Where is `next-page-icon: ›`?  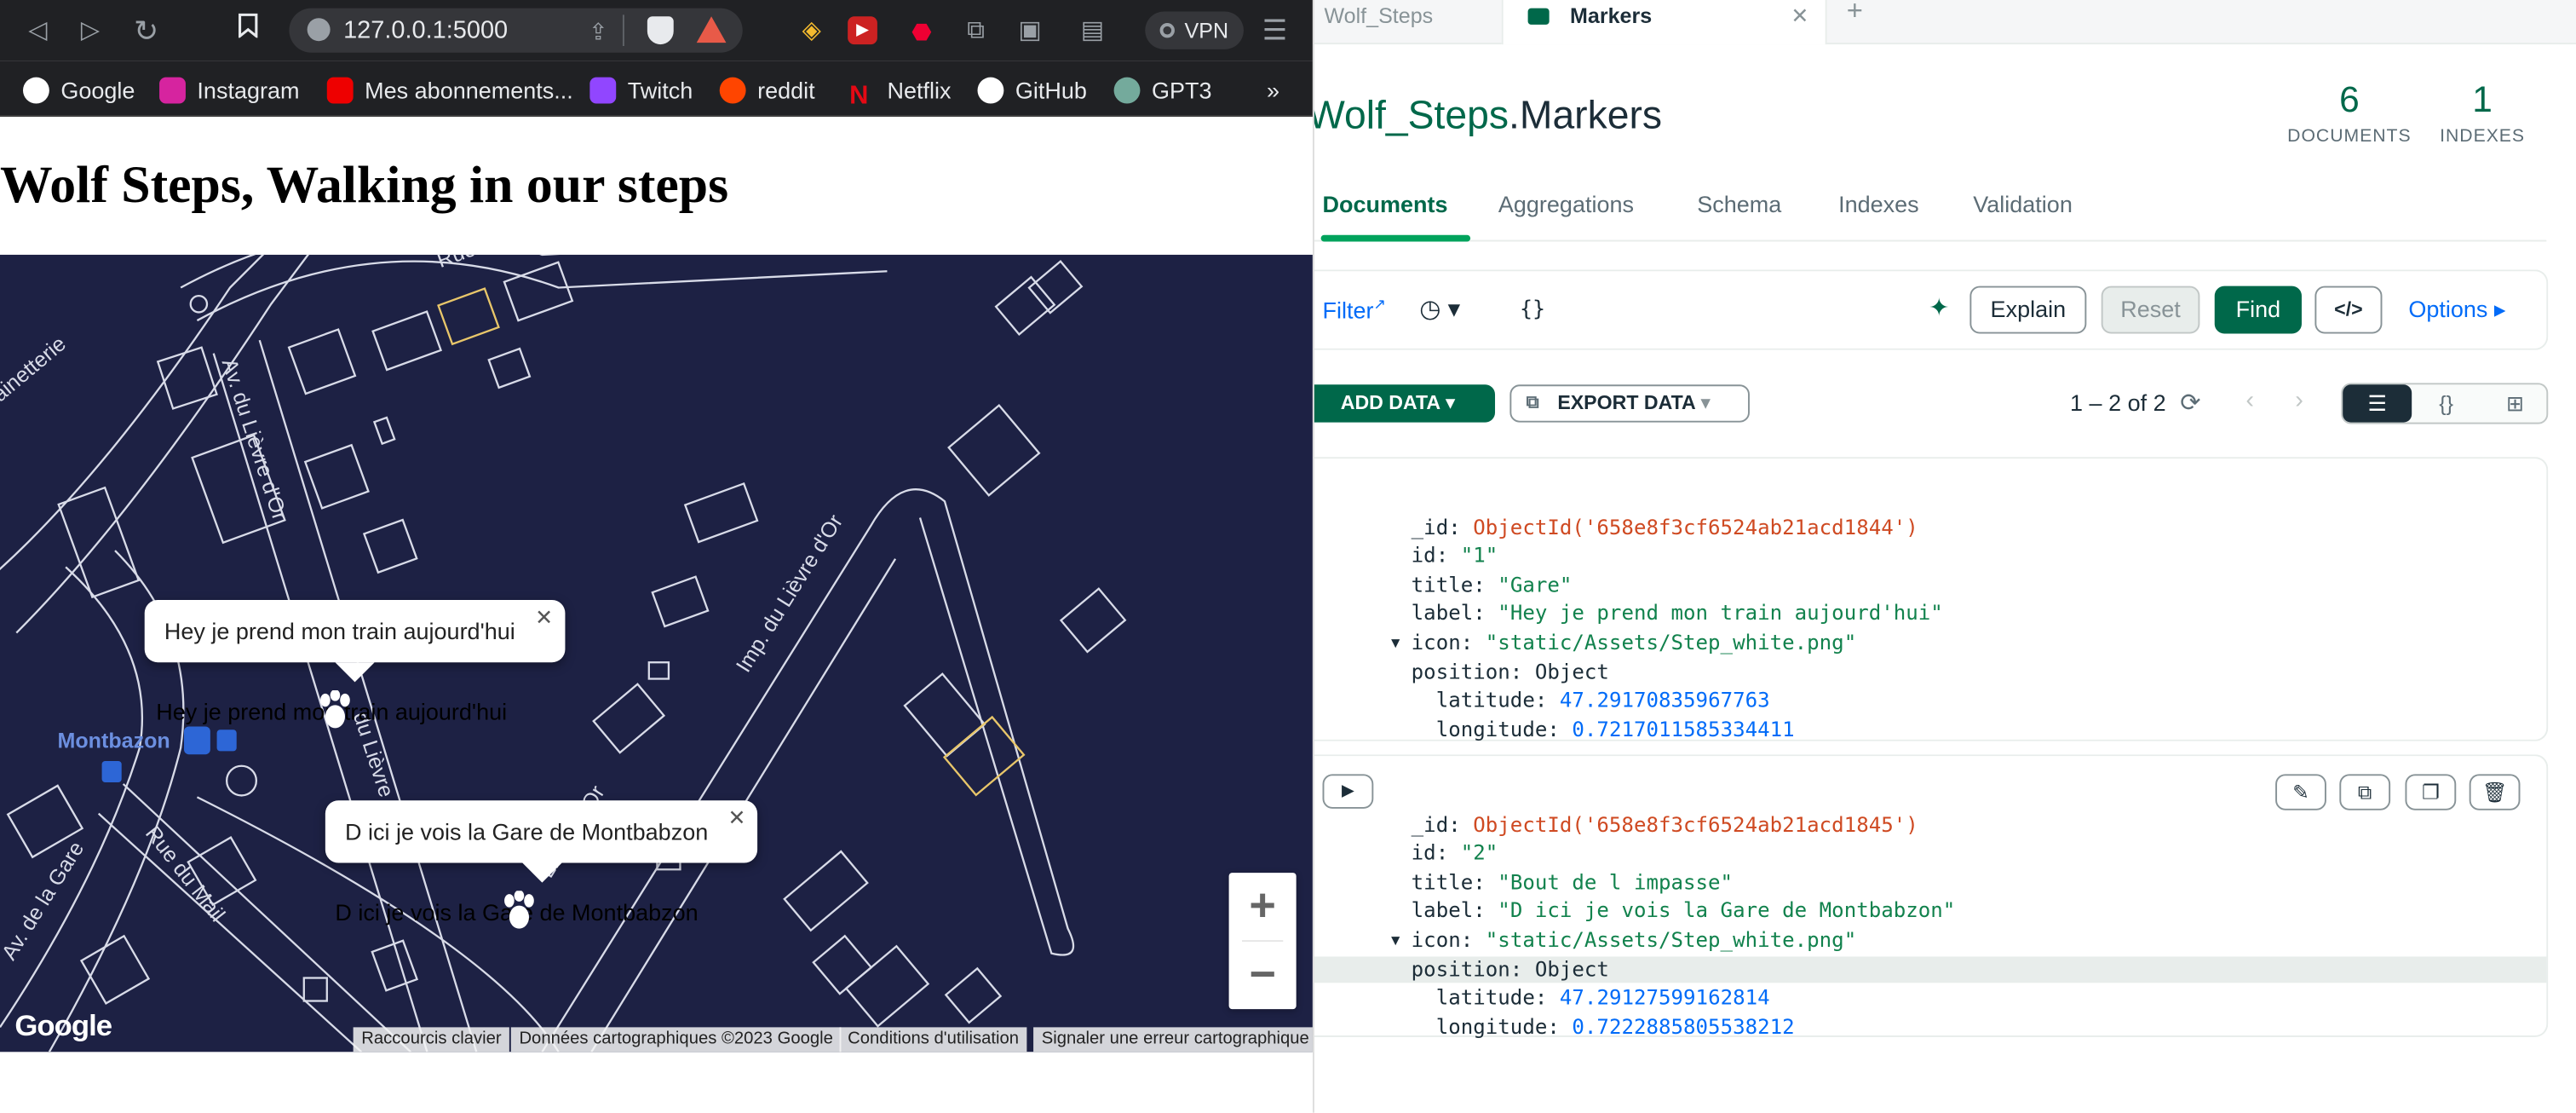
next-page-icon: › is located at coordinates (2299, 400).